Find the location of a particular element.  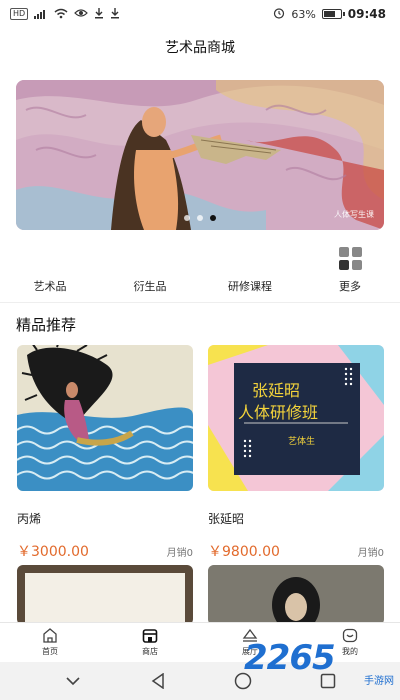

product-card: 丙烯 ￥3000.00 月销0 is located at coordinates (105, 453).